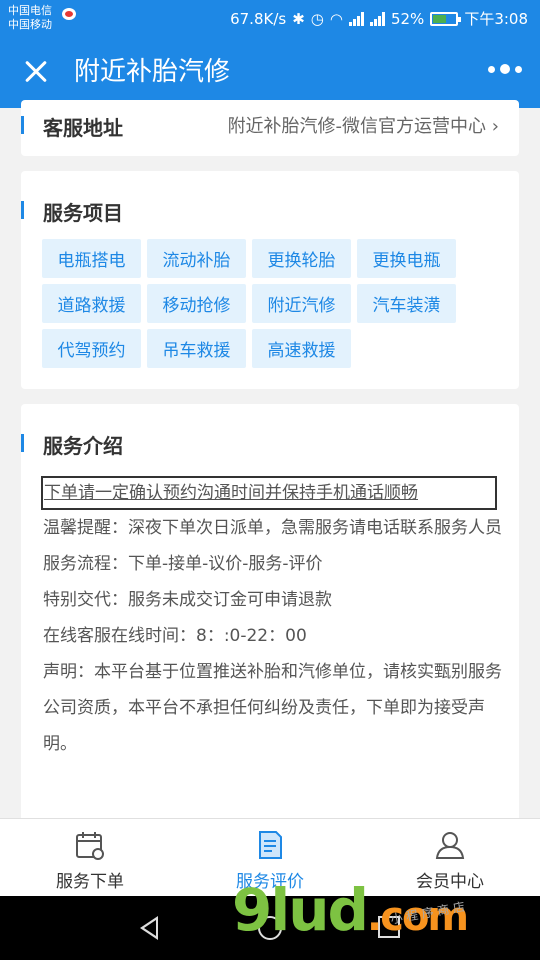 The width and height of the screenshot is (540, 960). Describe the element at coordinates (196, 303) in the screenshot. I see `service-tag: 移动抢修` at that location.